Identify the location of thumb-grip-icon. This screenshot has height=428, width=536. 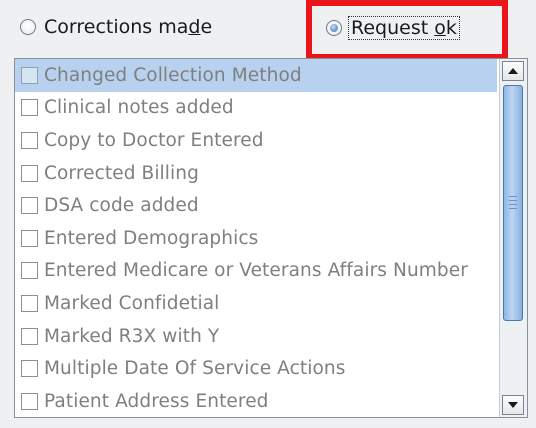
(513, 203).